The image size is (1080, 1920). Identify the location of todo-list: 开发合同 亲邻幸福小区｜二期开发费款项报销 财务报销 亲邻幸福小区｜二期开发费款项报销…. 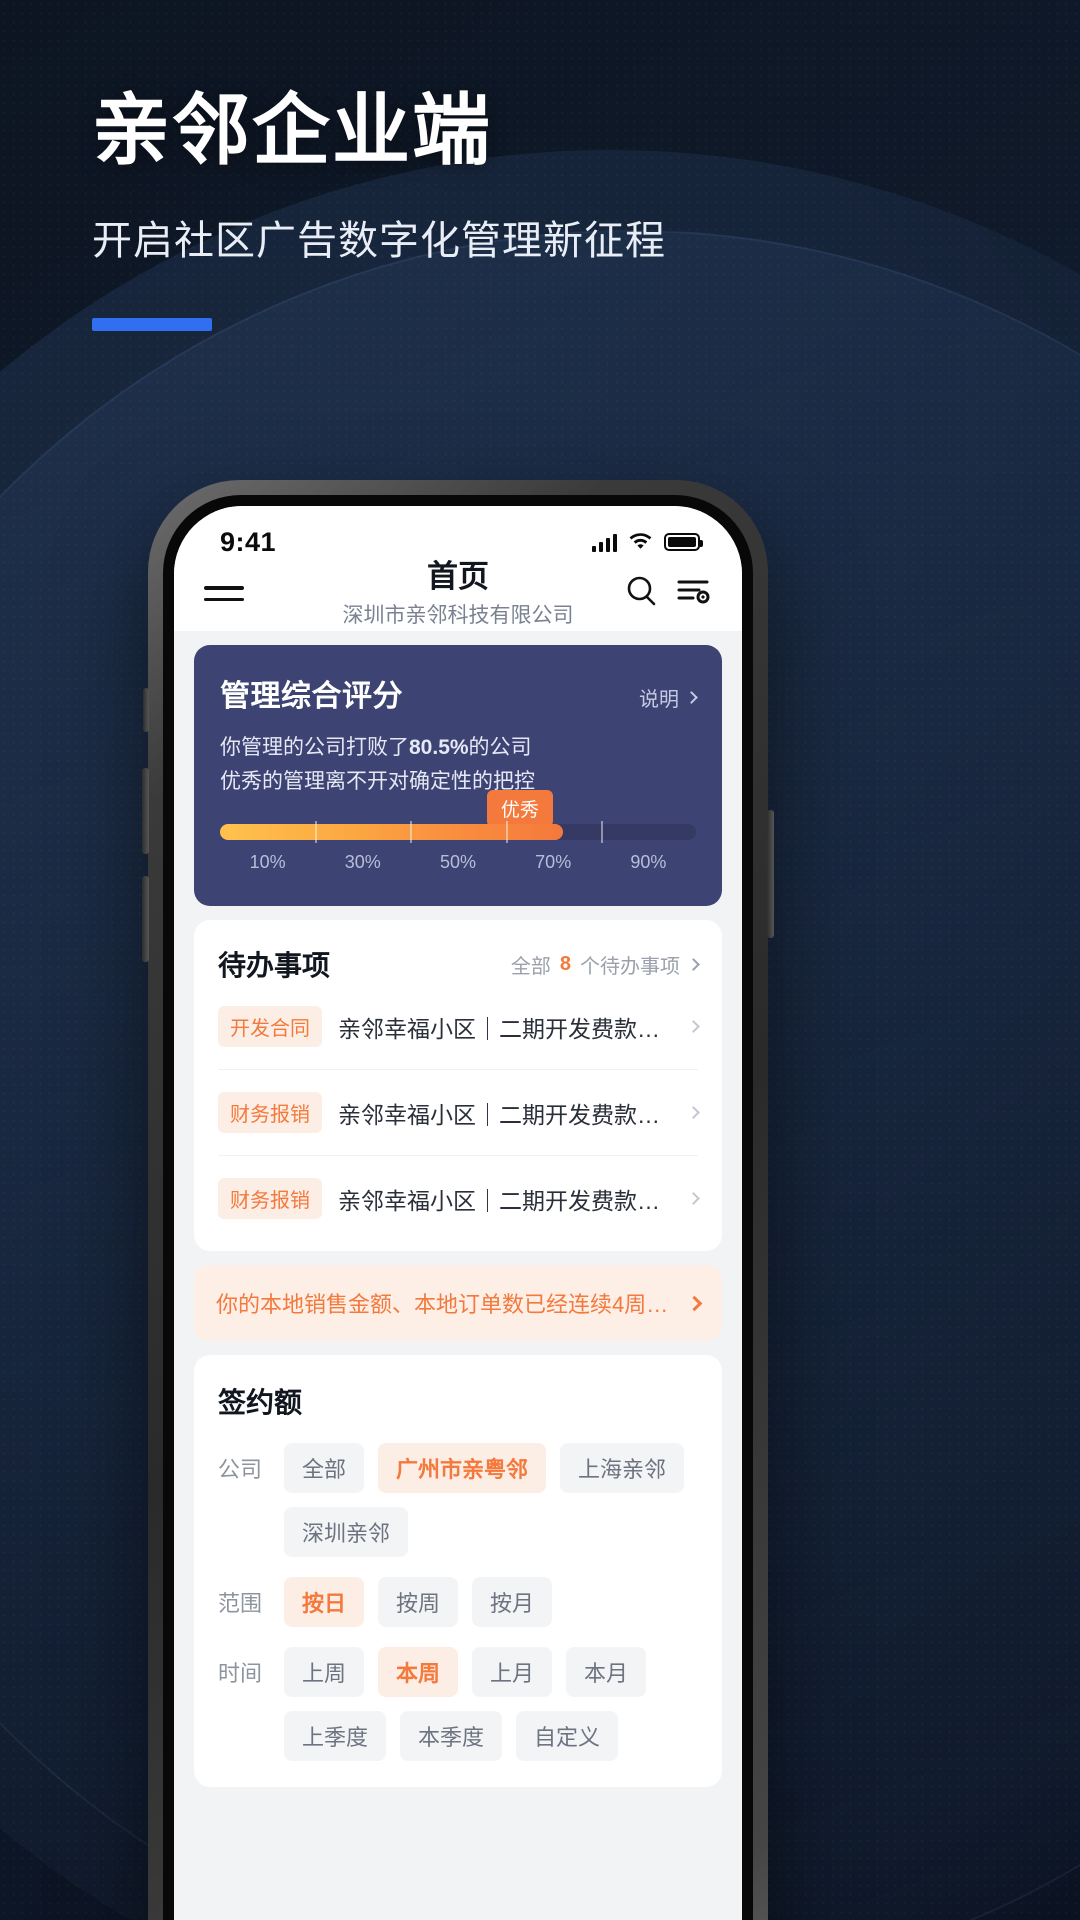
(459, 1114).